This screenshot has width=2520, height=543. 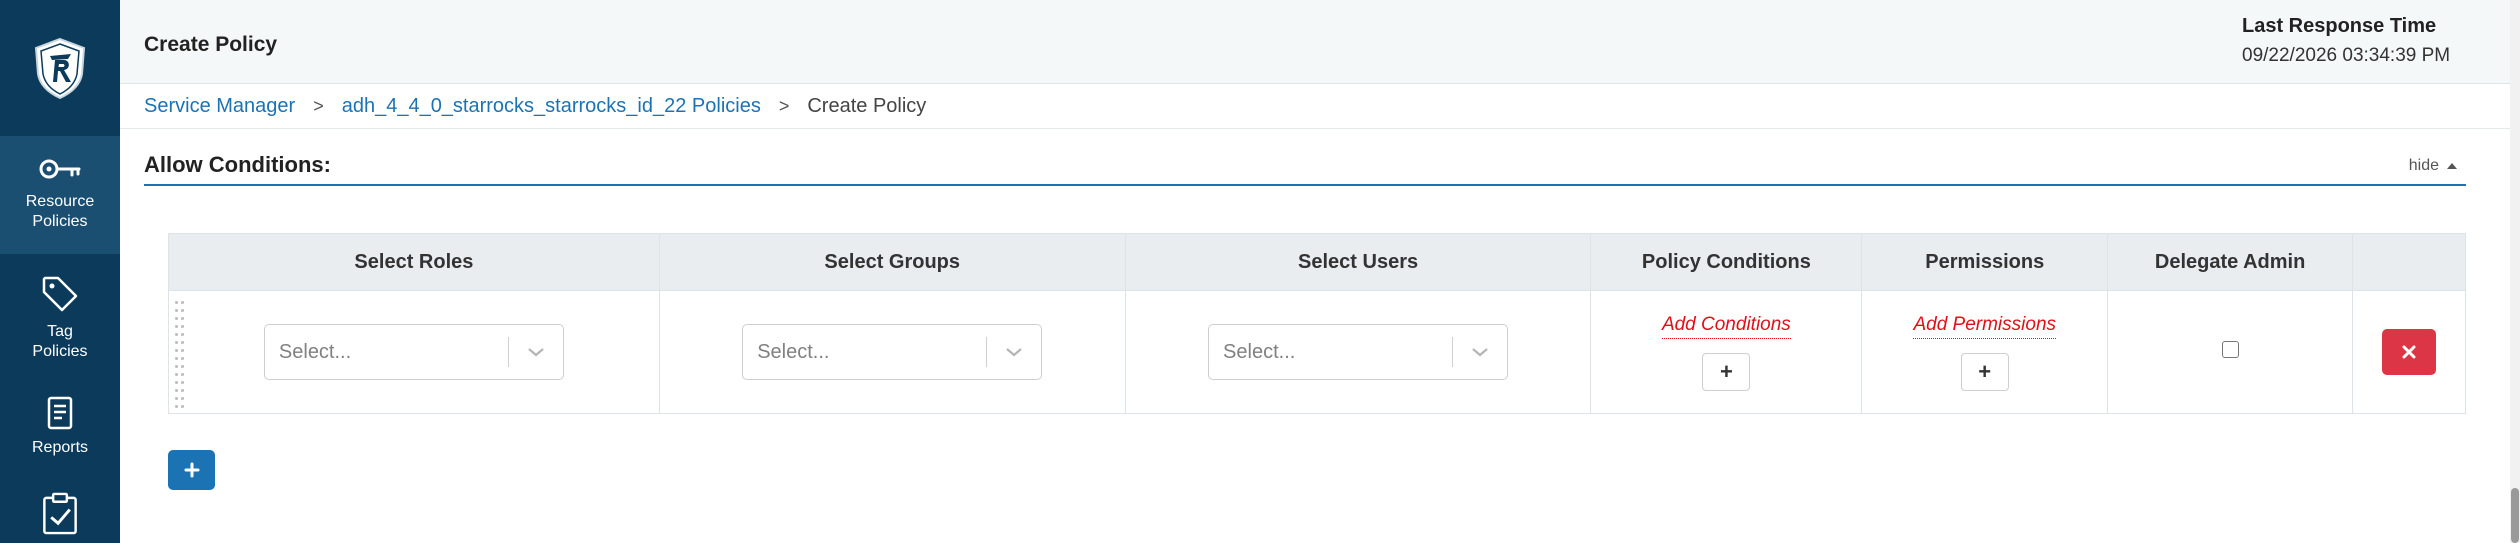 What do you see at coordinates (2515, 515) in the screenshot?
I see `scrollbar-thumb` at bounding box center [2515, 515].